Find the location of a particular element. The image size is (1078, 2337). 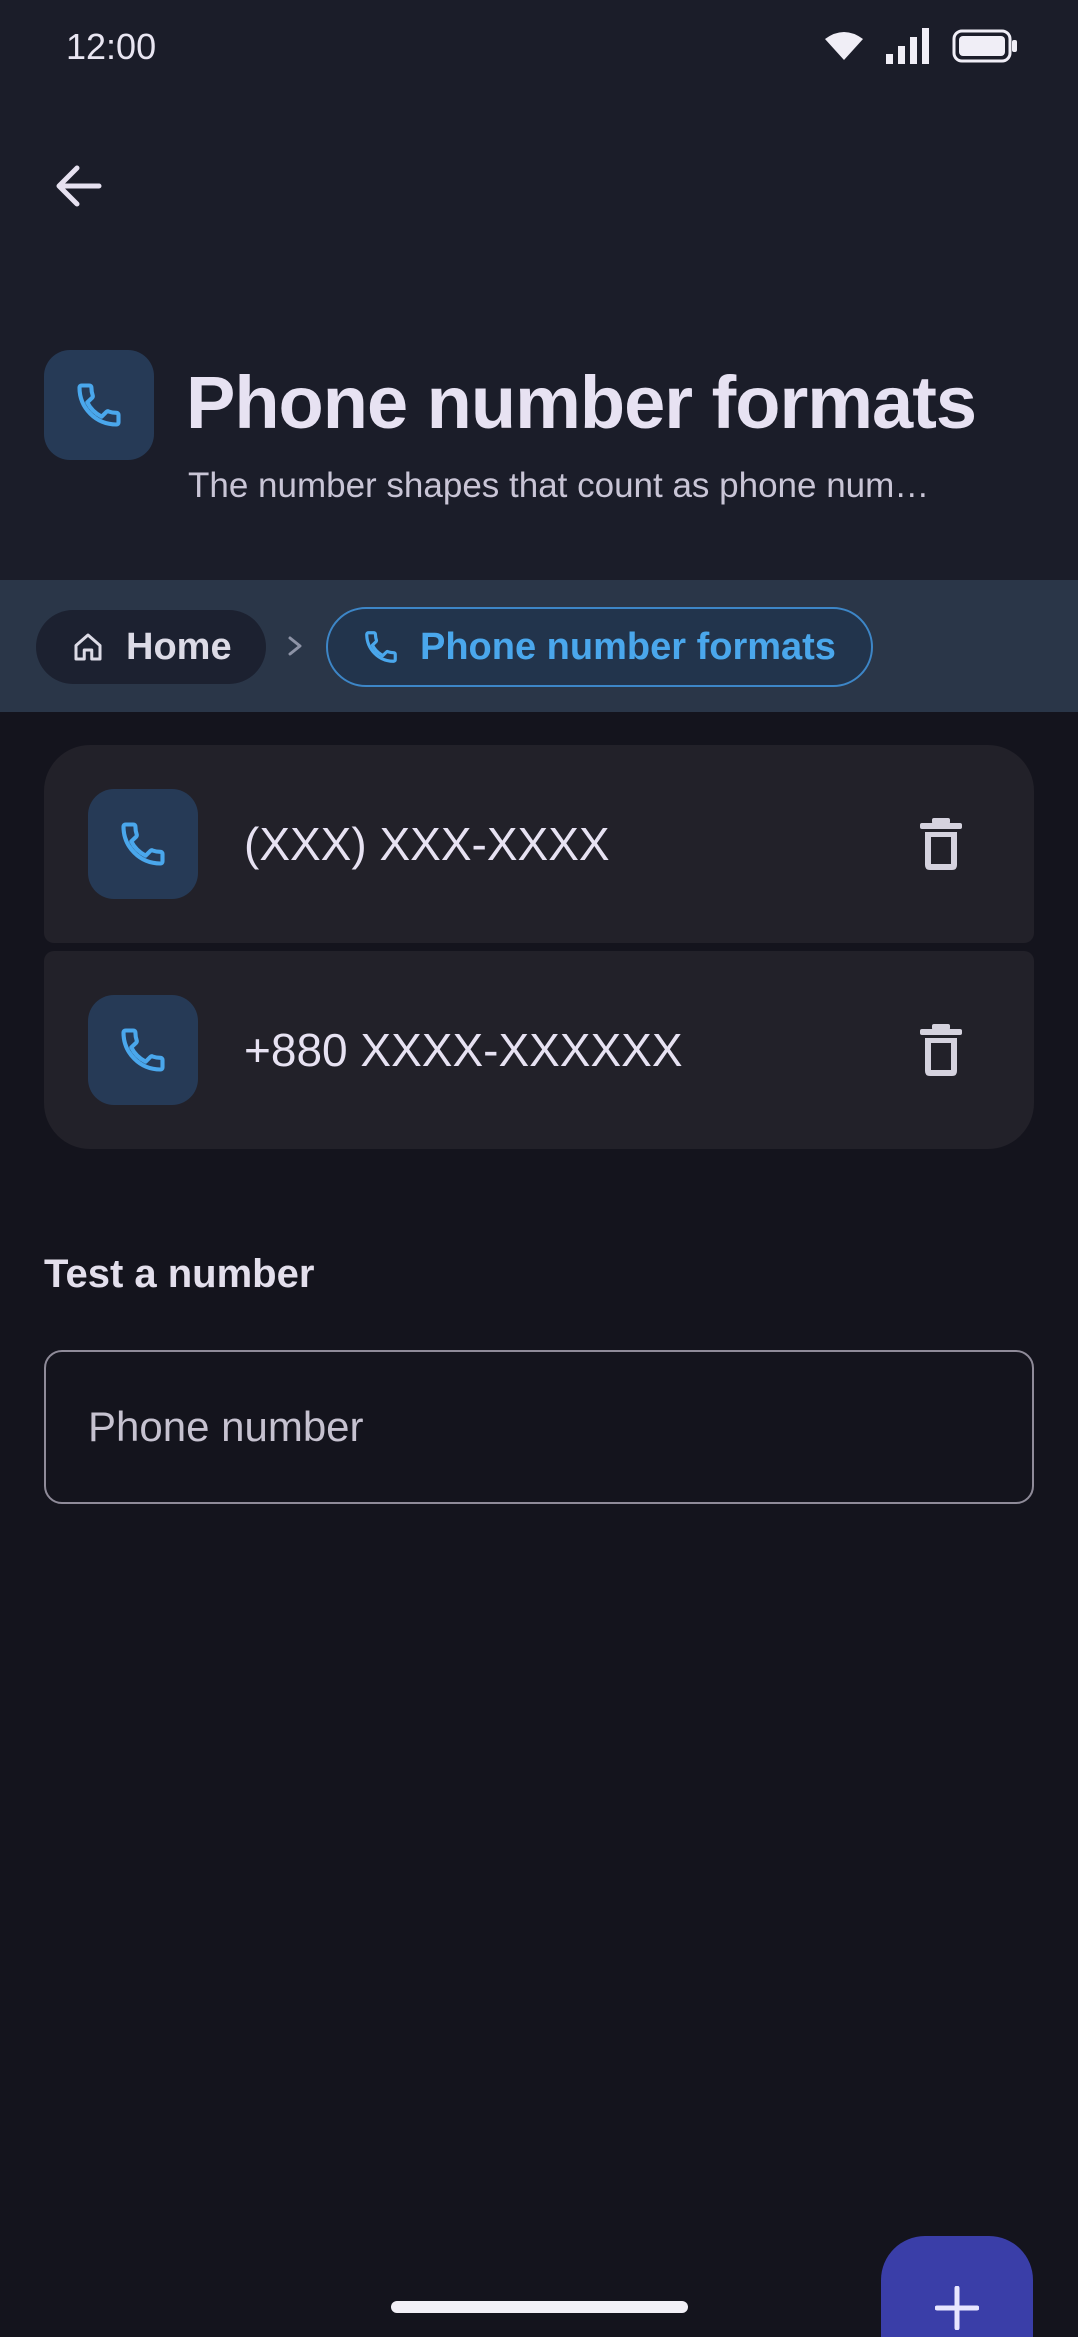

page-title: Phone number formats is located at coordinates (581, 402).